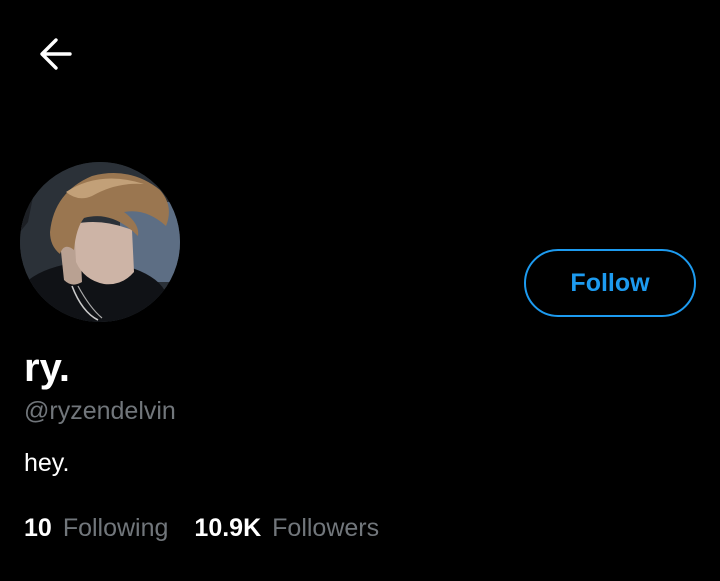 Image resolution: width=720 pixels, height=581 pixels. Describe the element at coordinates (47, 368) in the screenshot. I see `display-name: ry.` at that location.